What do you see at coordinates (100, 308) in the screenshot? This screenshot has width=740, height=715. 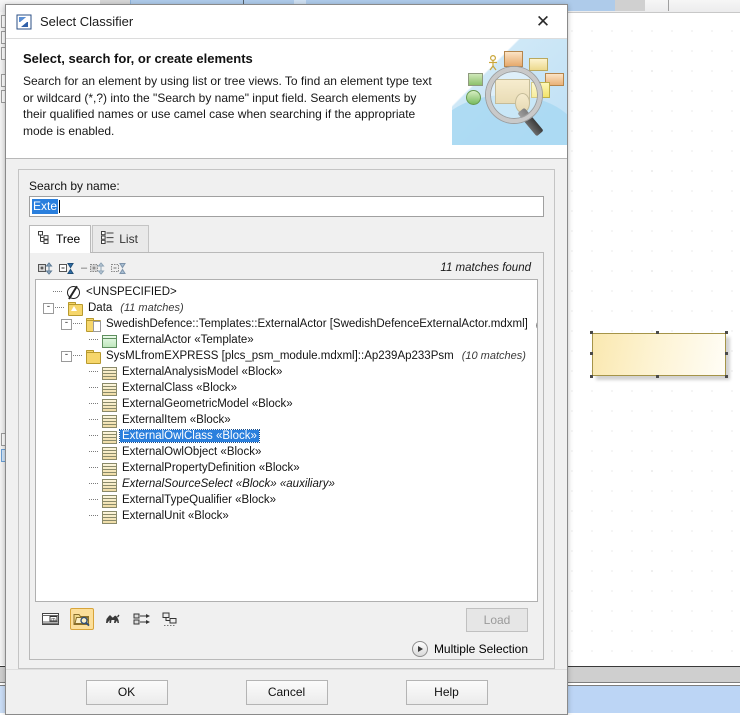 I see `tree-node-label: Data` at bounding box center [100, 308].